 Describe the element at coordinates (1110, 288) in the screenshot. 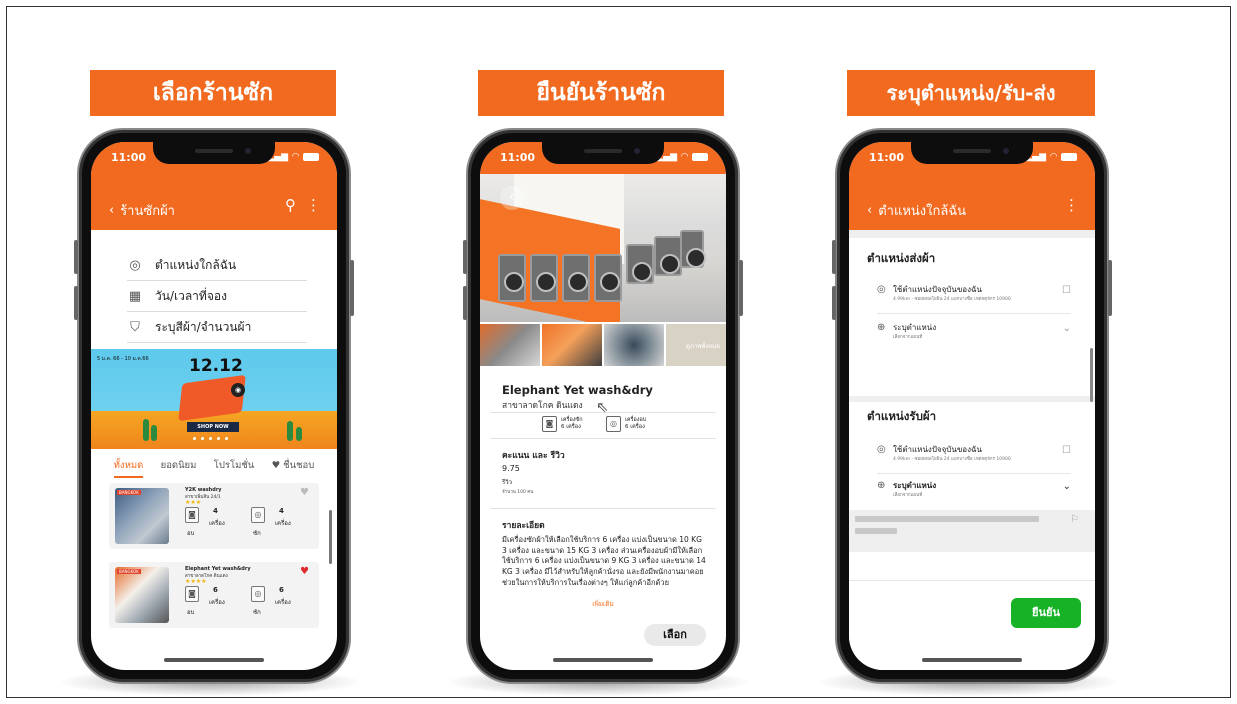

I see `power-button` at that location.